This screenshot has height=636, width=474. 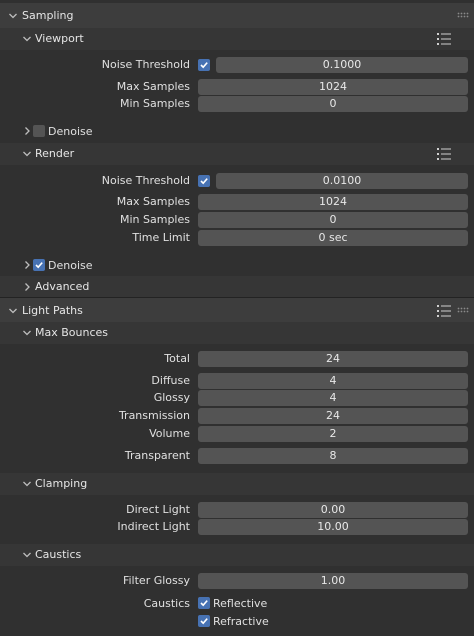 What do you see at coordinates (169, 433) in the screenshot?
I see `volume-label: Volume` at bounding box center [169, 433].